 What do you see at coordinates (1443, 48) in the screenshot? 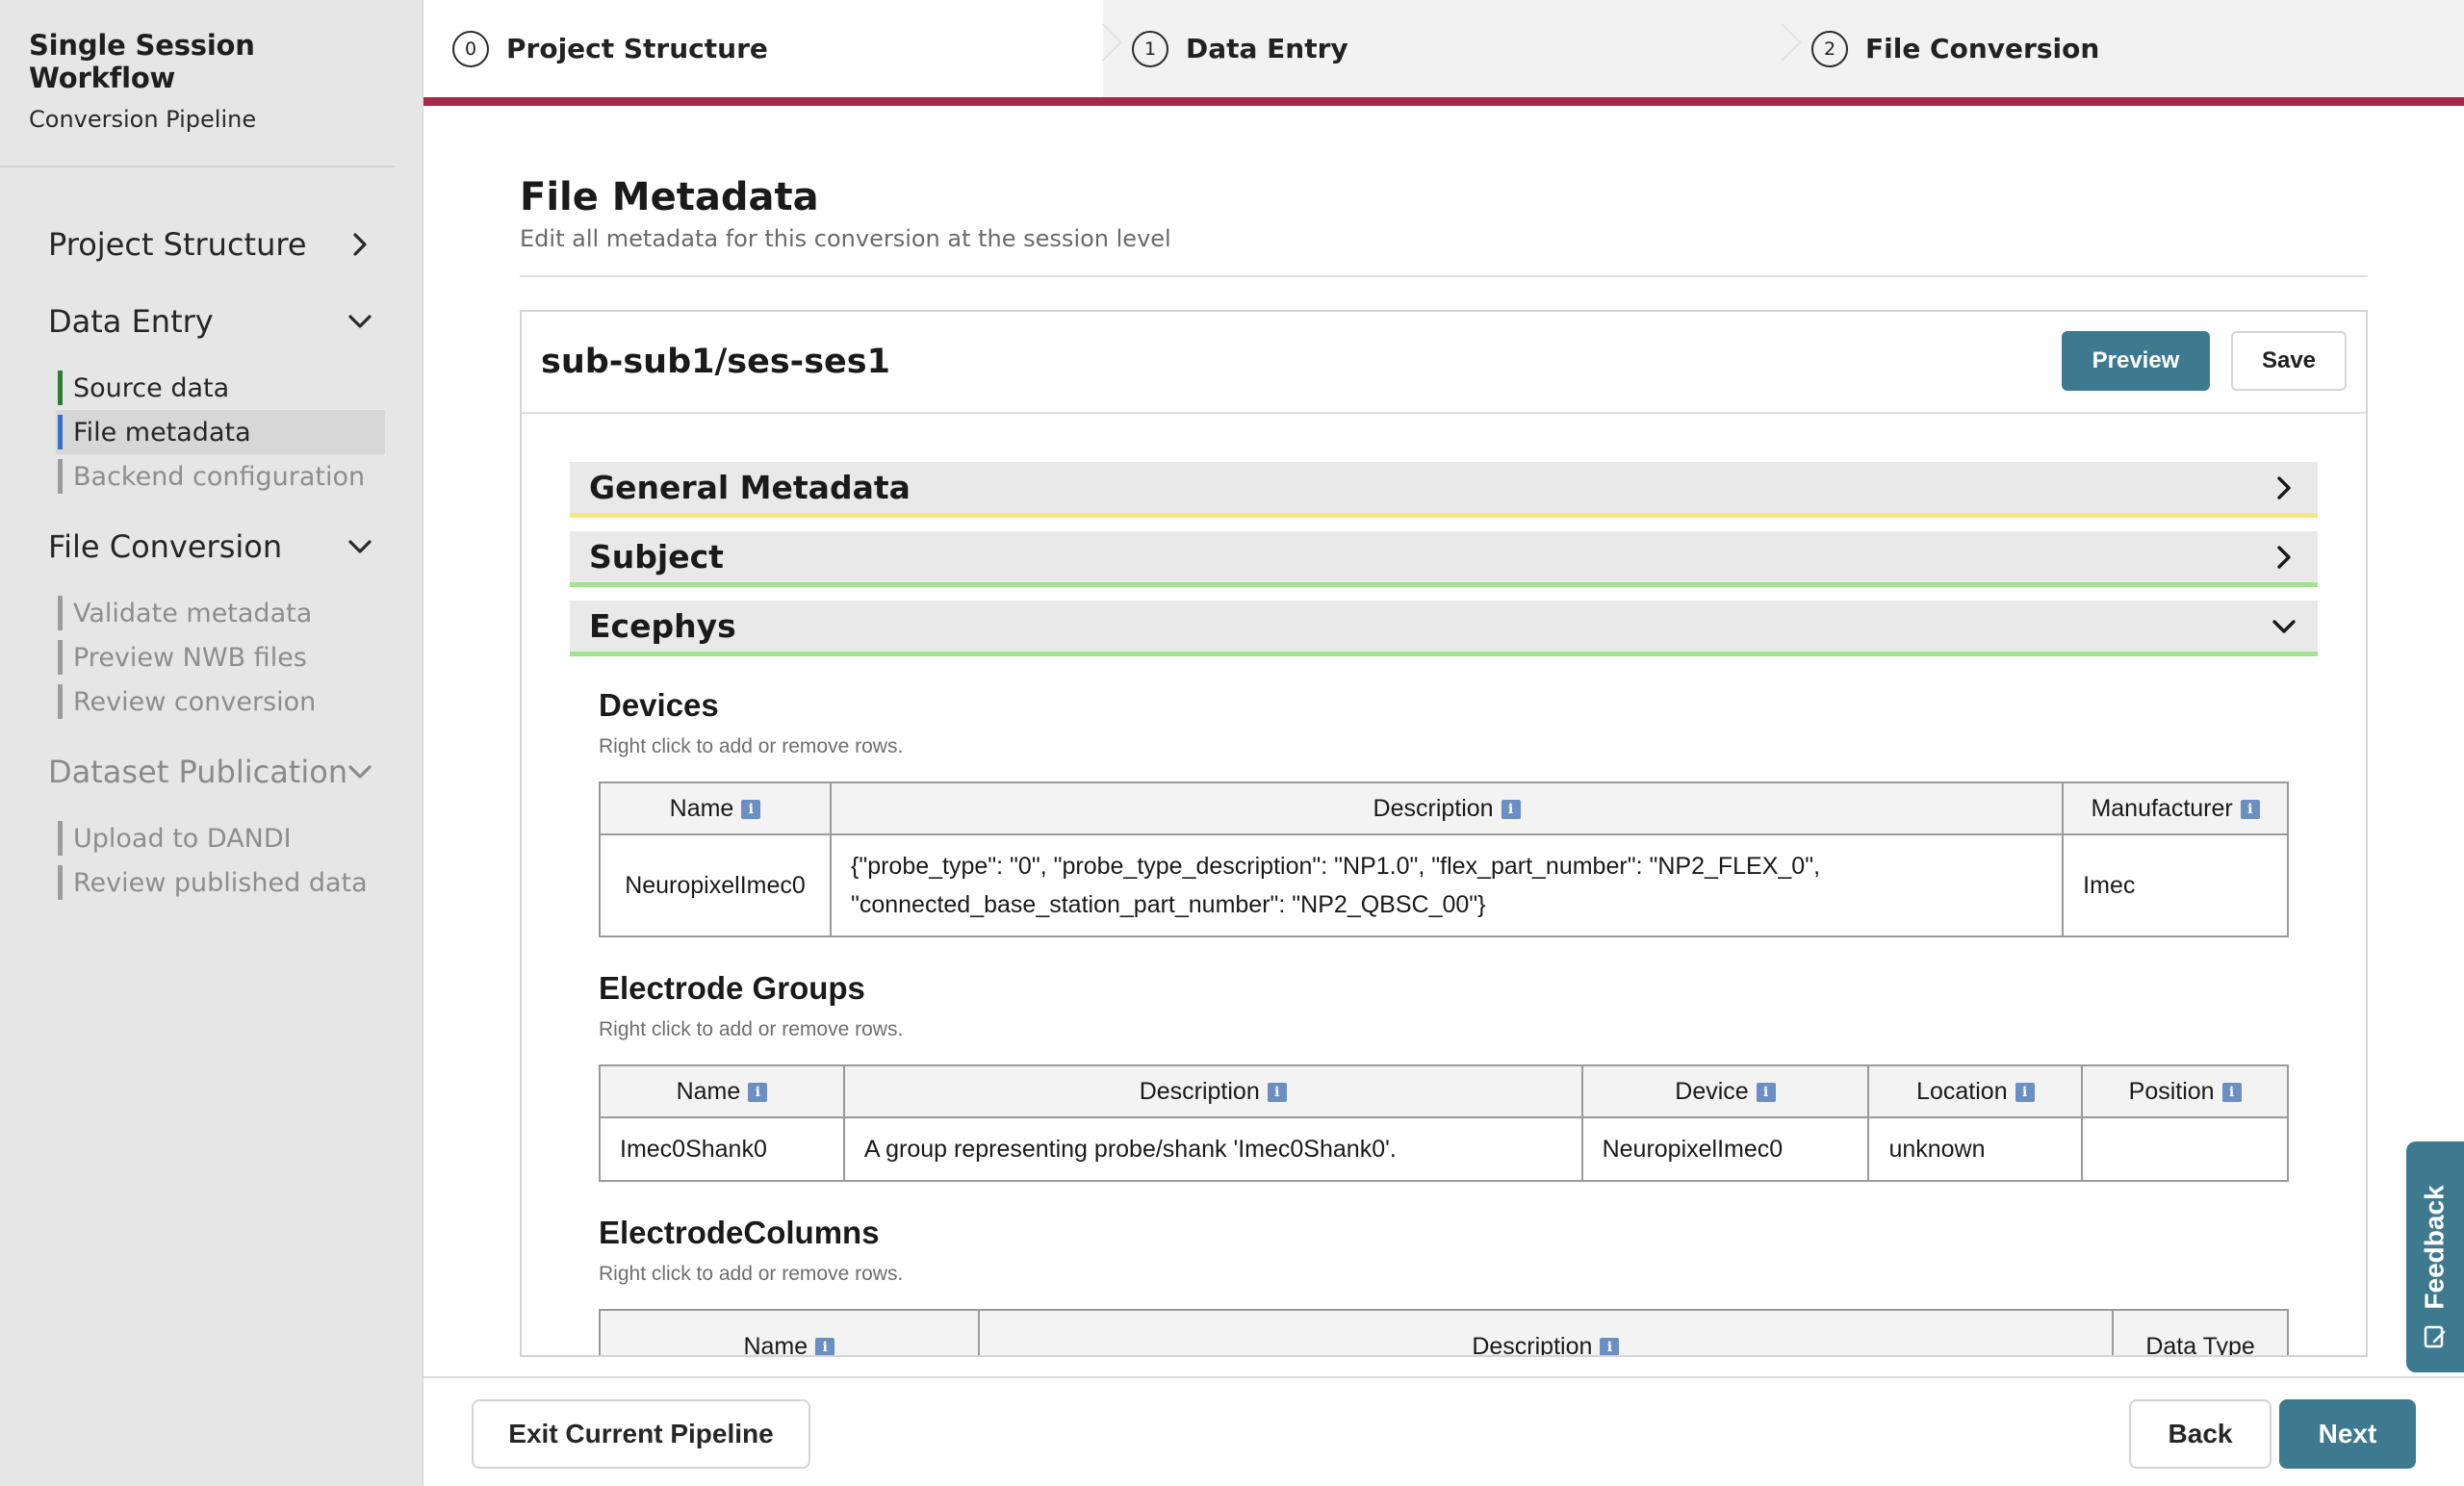
I see `step-data-entry: 1 Data Entry` at bounding box center [1443, 48].